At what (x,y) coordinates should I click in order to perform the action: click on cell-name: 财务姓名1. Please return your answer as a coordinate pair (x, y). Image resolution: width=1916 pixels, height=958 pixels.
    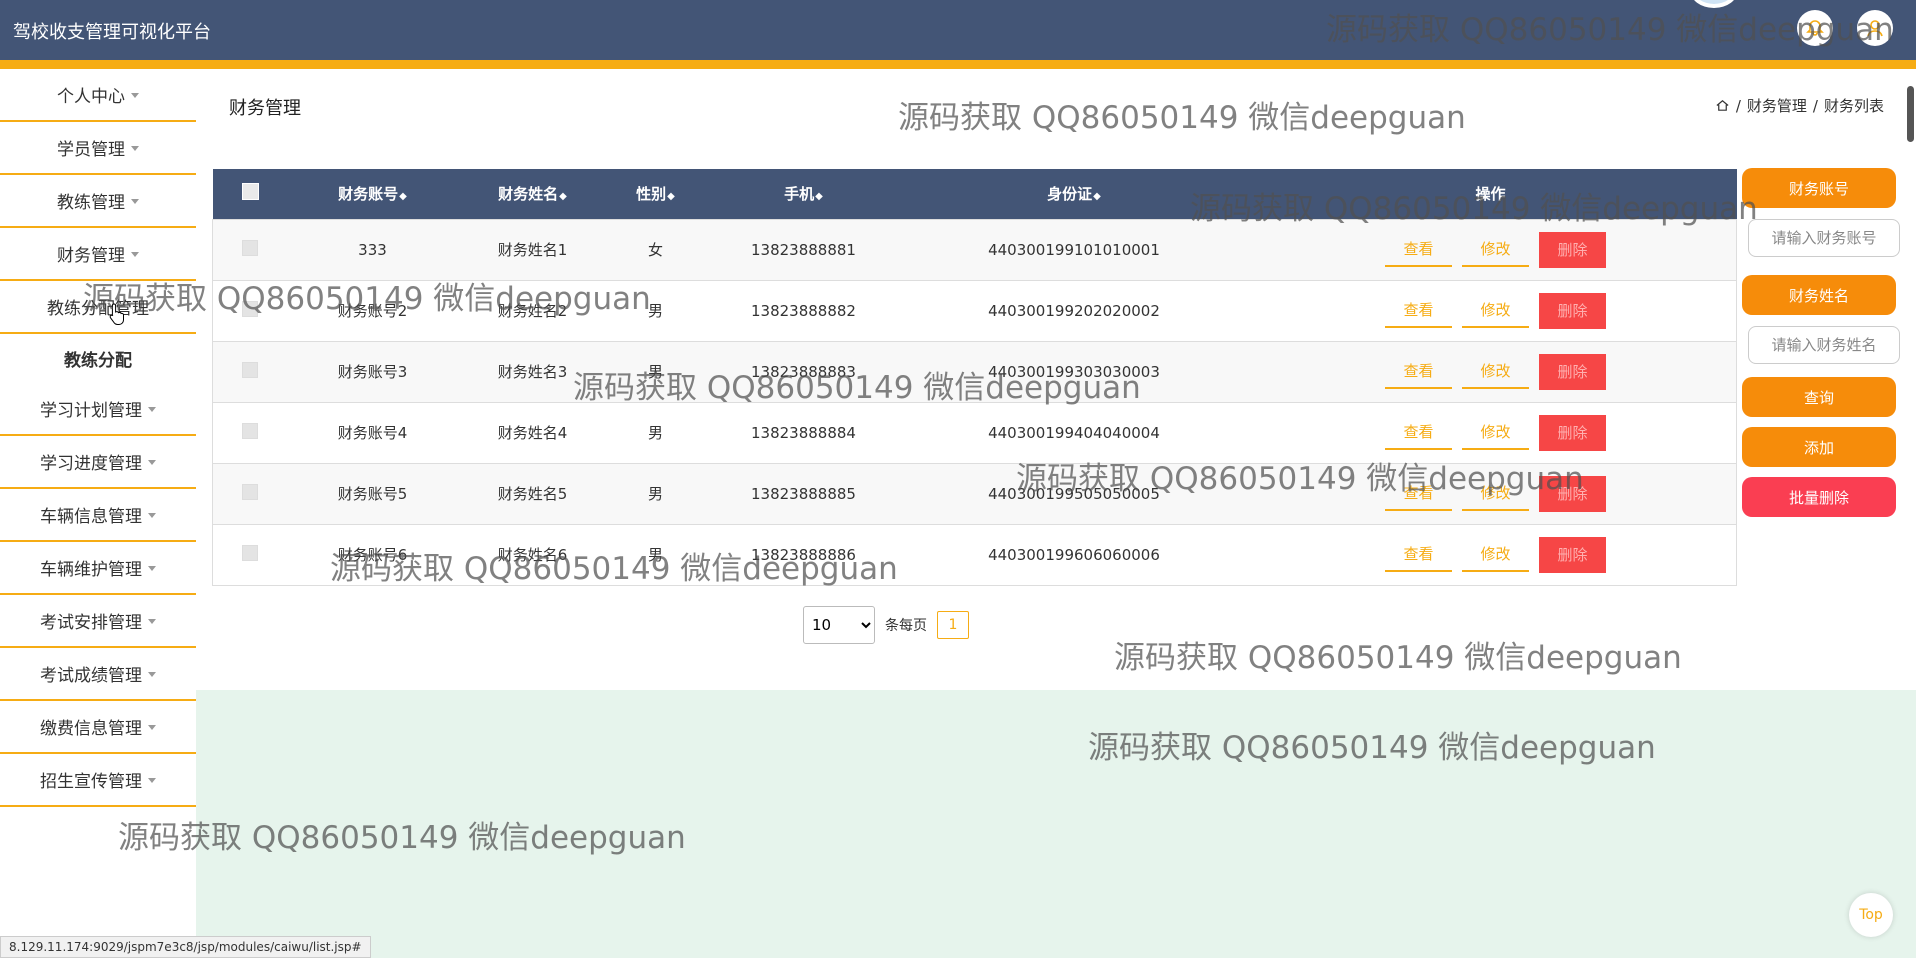
    Looking at the image, I should click on (532, 250).